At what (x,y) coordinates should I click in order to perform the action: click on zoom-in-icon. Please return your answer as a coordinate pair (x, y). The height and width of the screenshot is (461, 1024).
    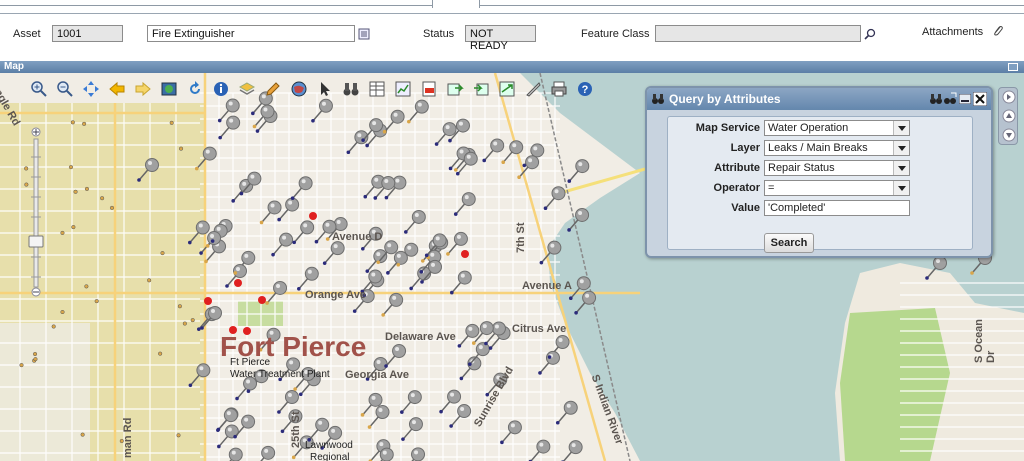
    Looking at the image, I should click on (39, 89).